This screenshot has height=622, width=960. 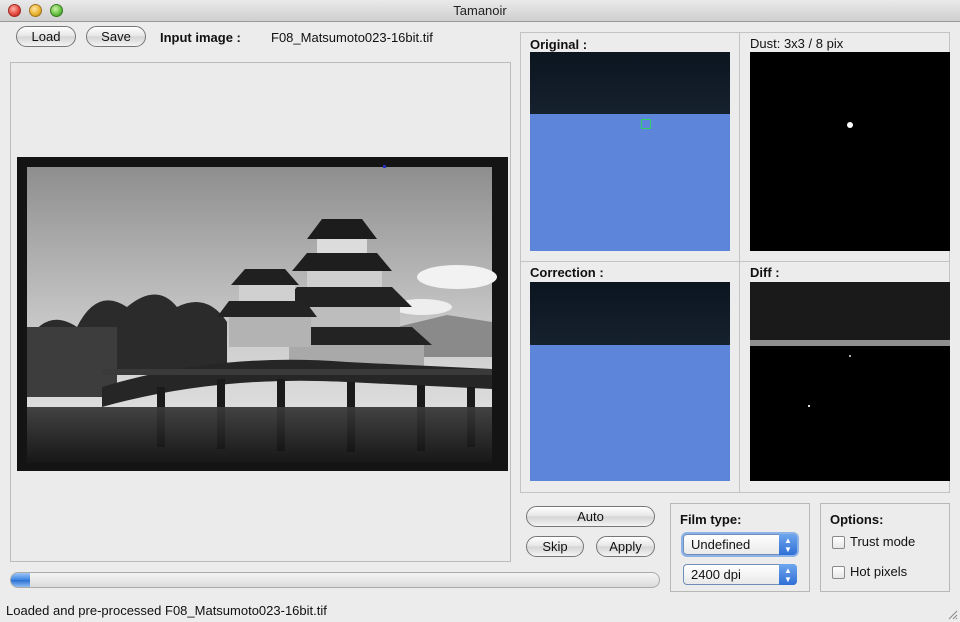 I want to click on window-title: Tamanoir, so click(x=480, y=10).